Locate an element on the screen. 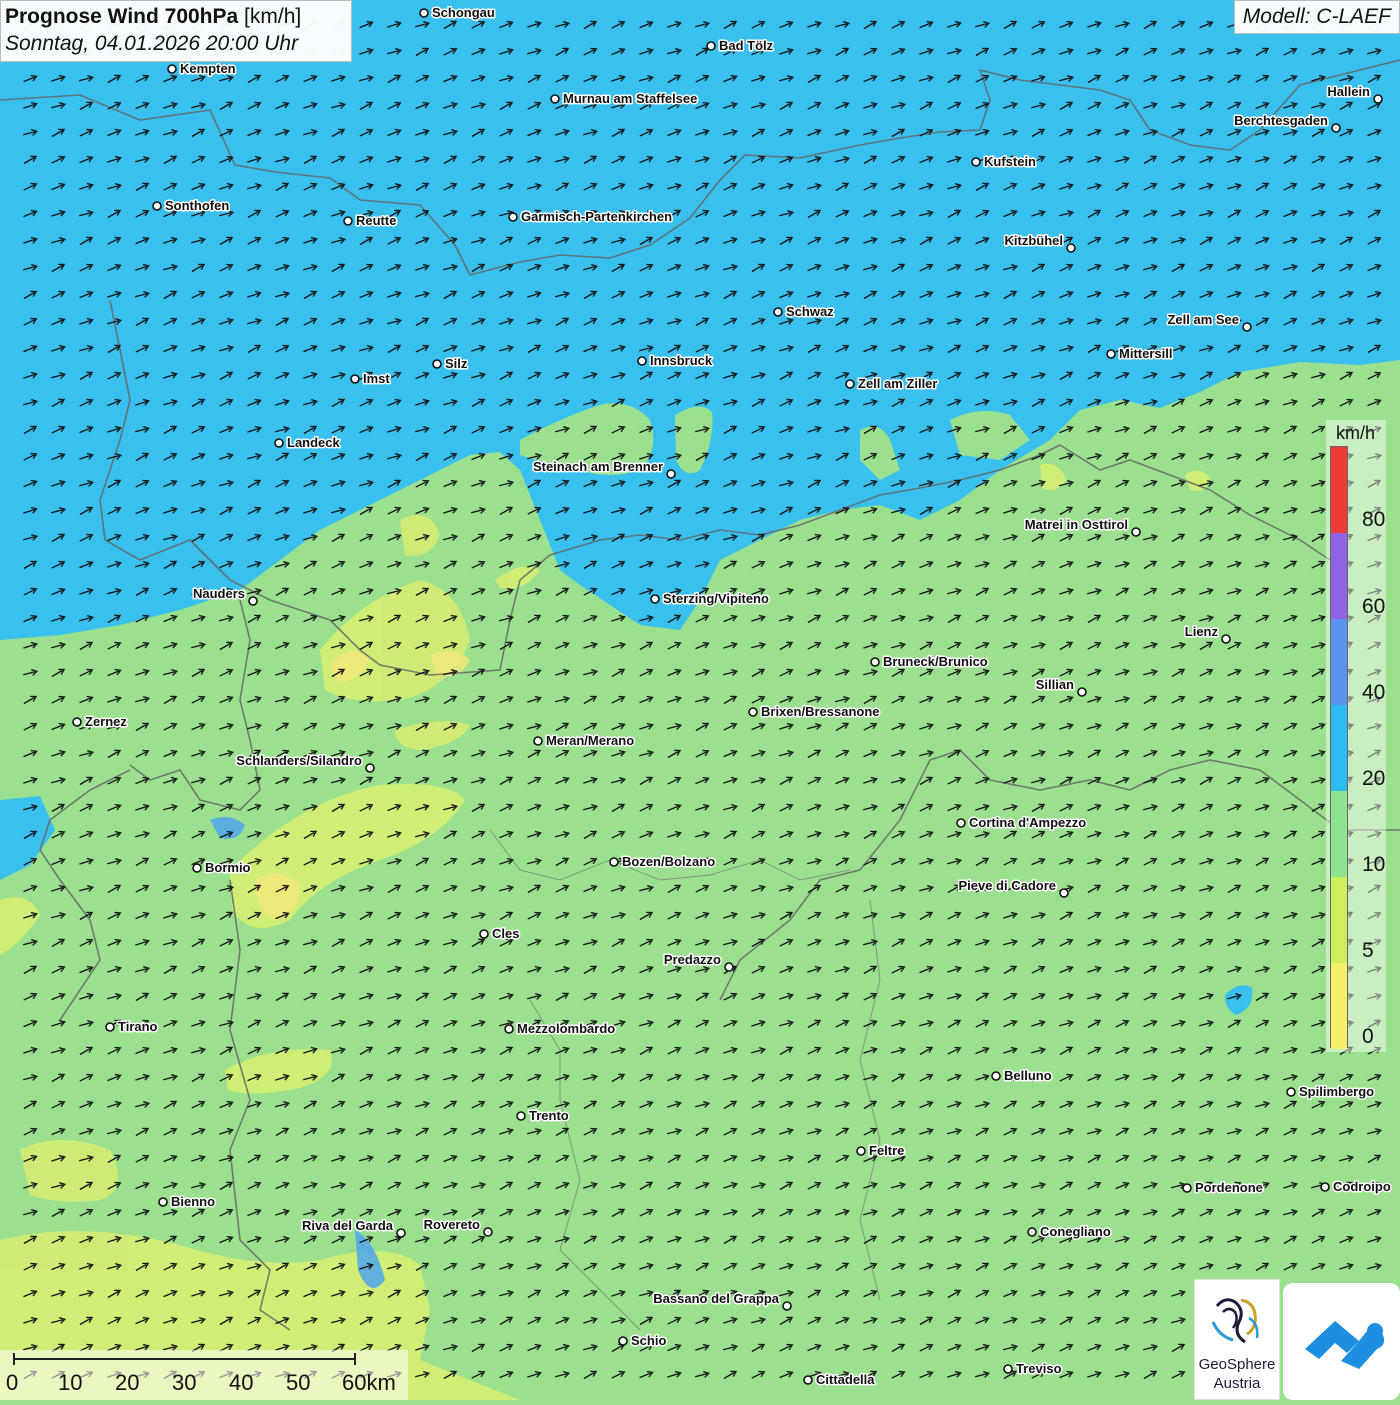 The width and height of the screenshot is (1400, 1405). city-marker: Cortina d'Ampezzo is located at coordinates (1022, 823).